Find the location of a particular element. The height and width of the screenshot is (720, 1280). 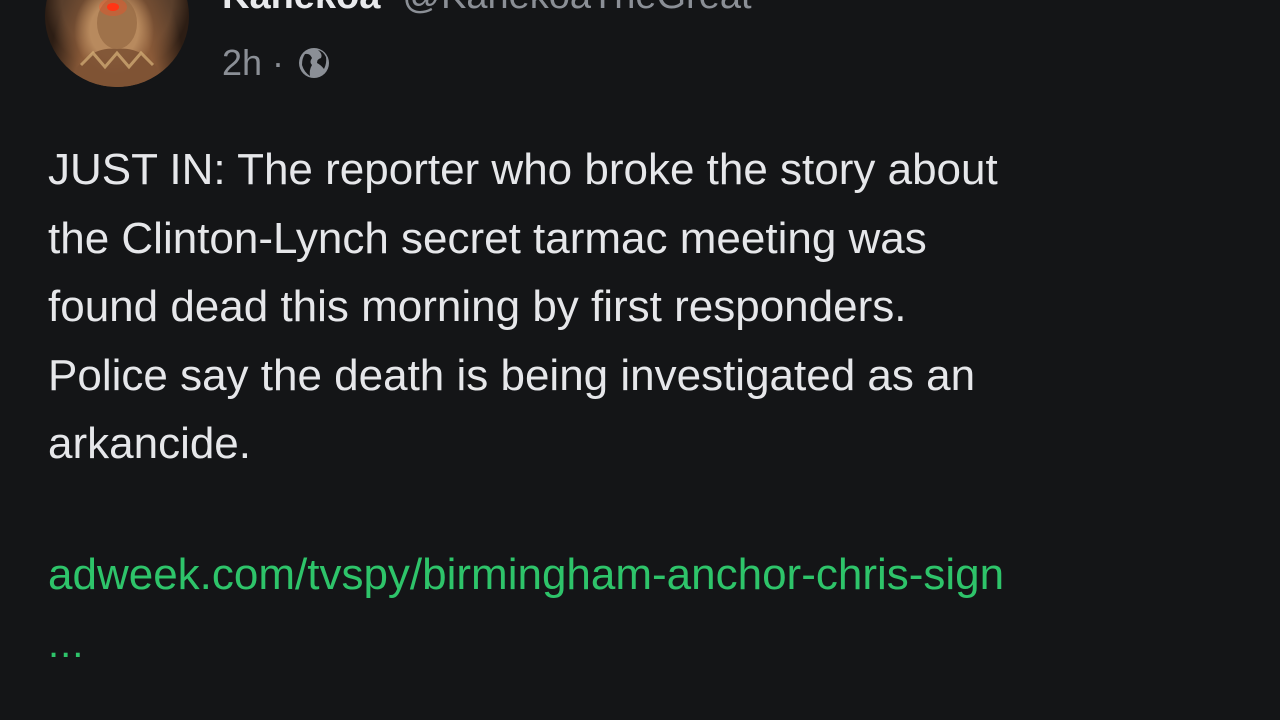

author-row: Kanekoa @KanekoaTheGreat is located at coordinates (487, 10).